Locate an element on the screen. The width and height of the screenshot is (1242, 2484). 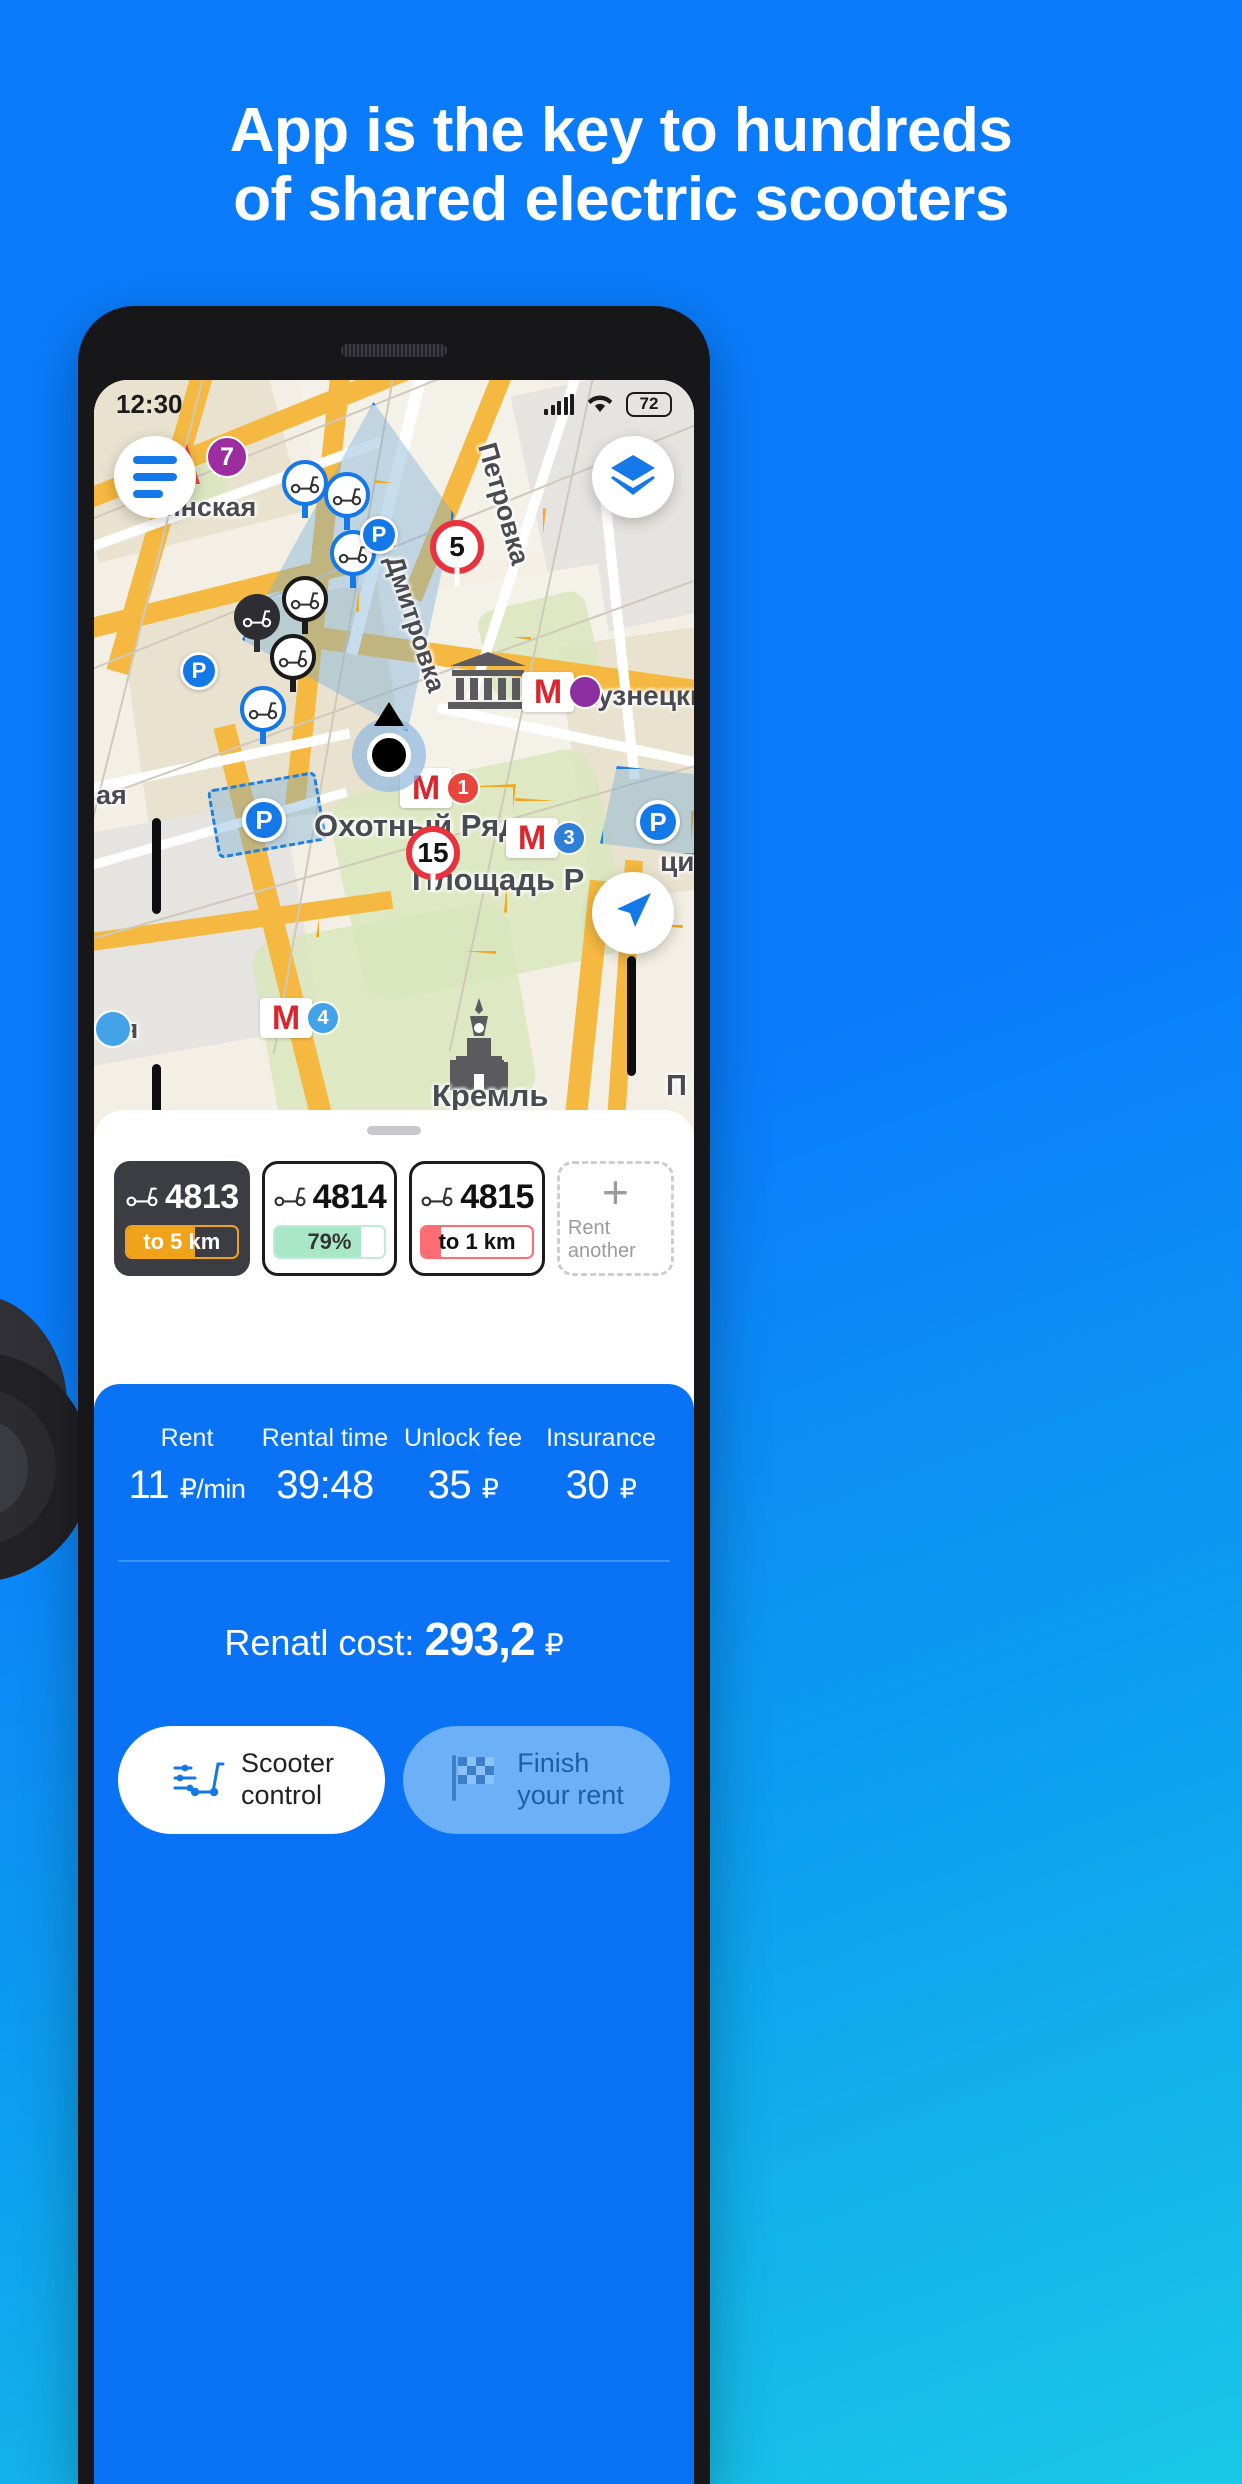
scooter-card-header: 4814 is located at coordinates (330, 1197).